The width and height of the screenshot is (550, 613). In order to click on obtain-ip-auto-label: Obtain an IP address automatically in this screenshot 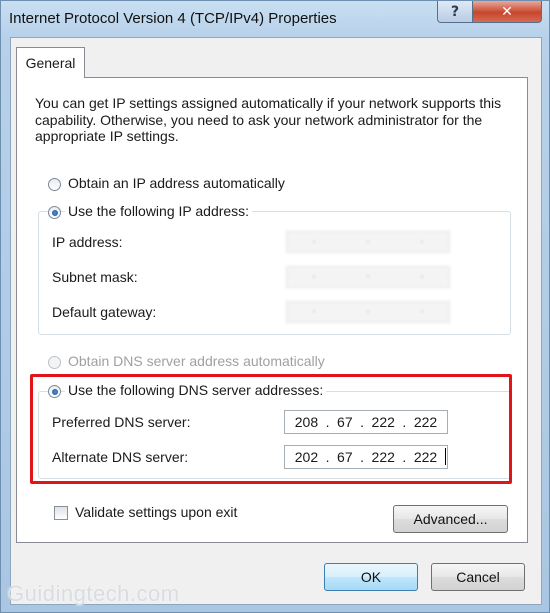, I will do `click(176, 183)`.